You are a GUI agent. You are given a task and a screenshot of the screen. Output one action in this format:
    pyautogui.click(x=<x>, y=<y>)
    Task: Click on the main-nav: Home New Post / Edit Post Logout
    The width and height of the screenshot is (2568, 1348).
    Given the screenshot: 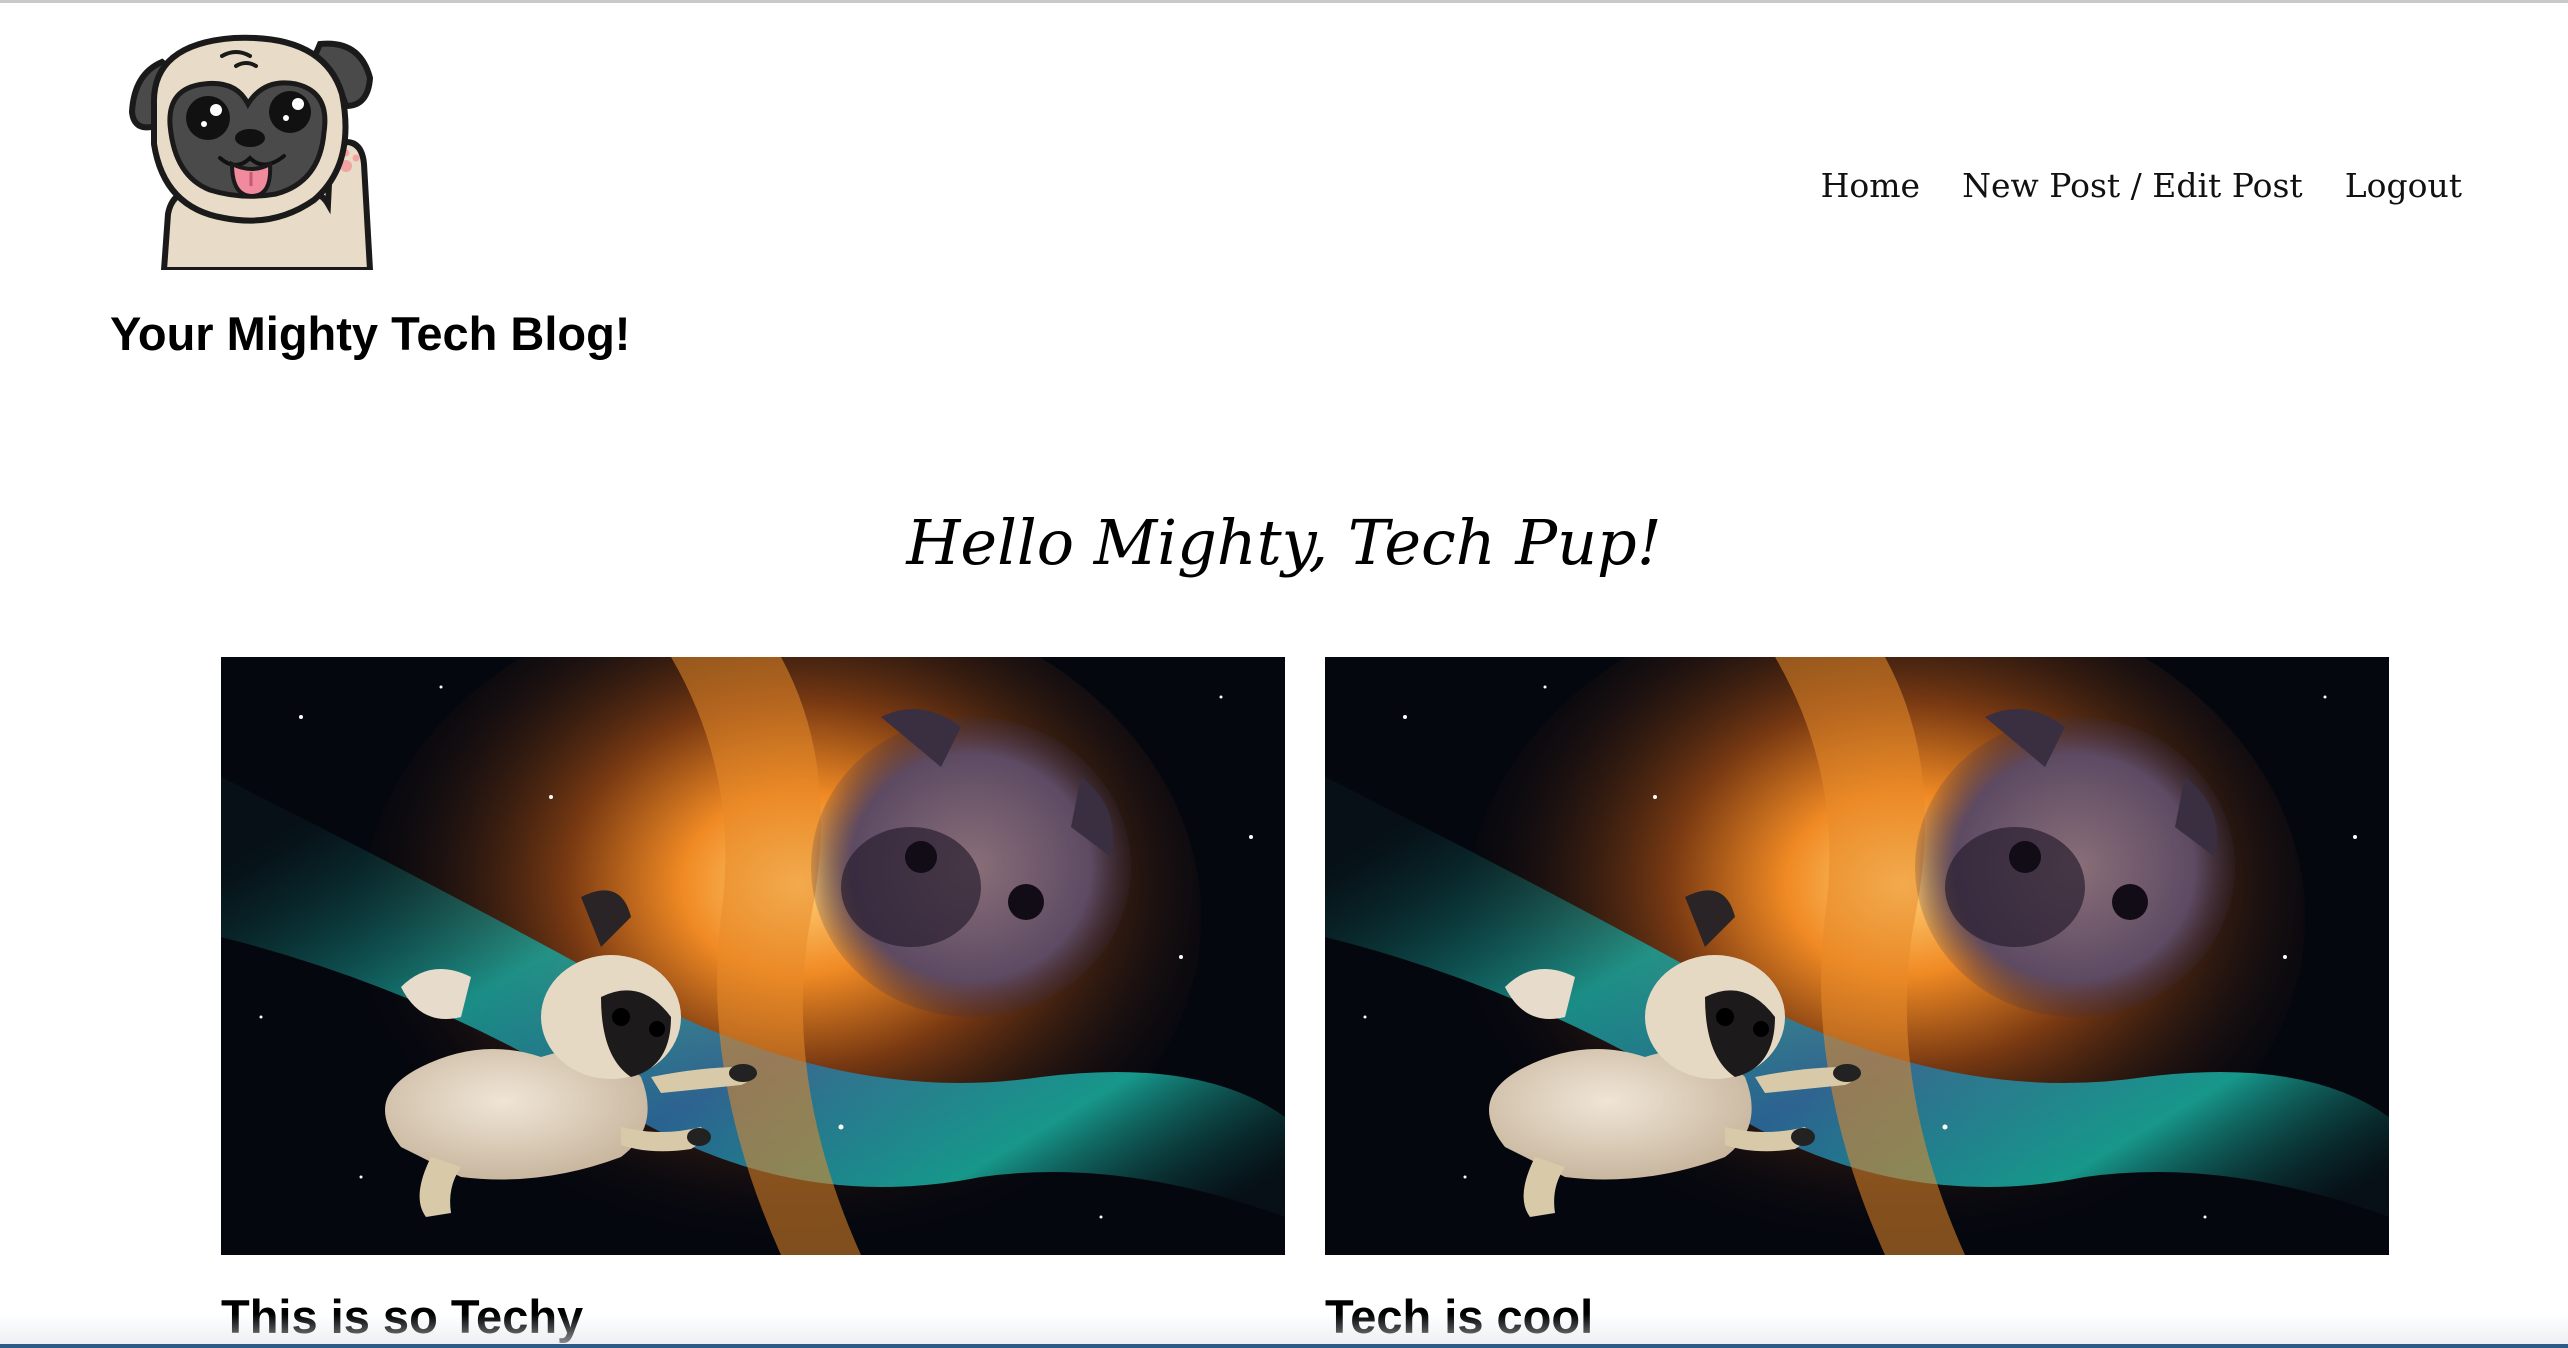 What is the action you would take?
    pyautogui.click(x=2141, y=186)
    